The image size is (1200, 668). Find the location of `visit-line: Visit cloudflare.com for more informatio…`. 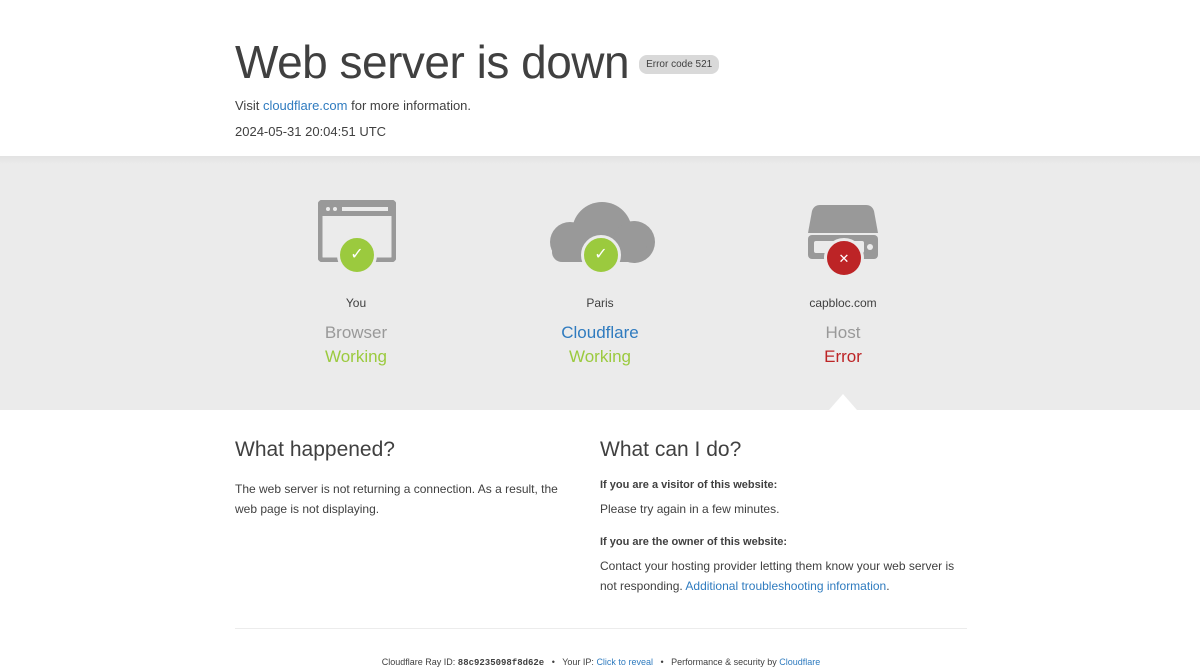

visit-line: Visit cloudflare.com for more informatio… is located at coordinates (477, 105).